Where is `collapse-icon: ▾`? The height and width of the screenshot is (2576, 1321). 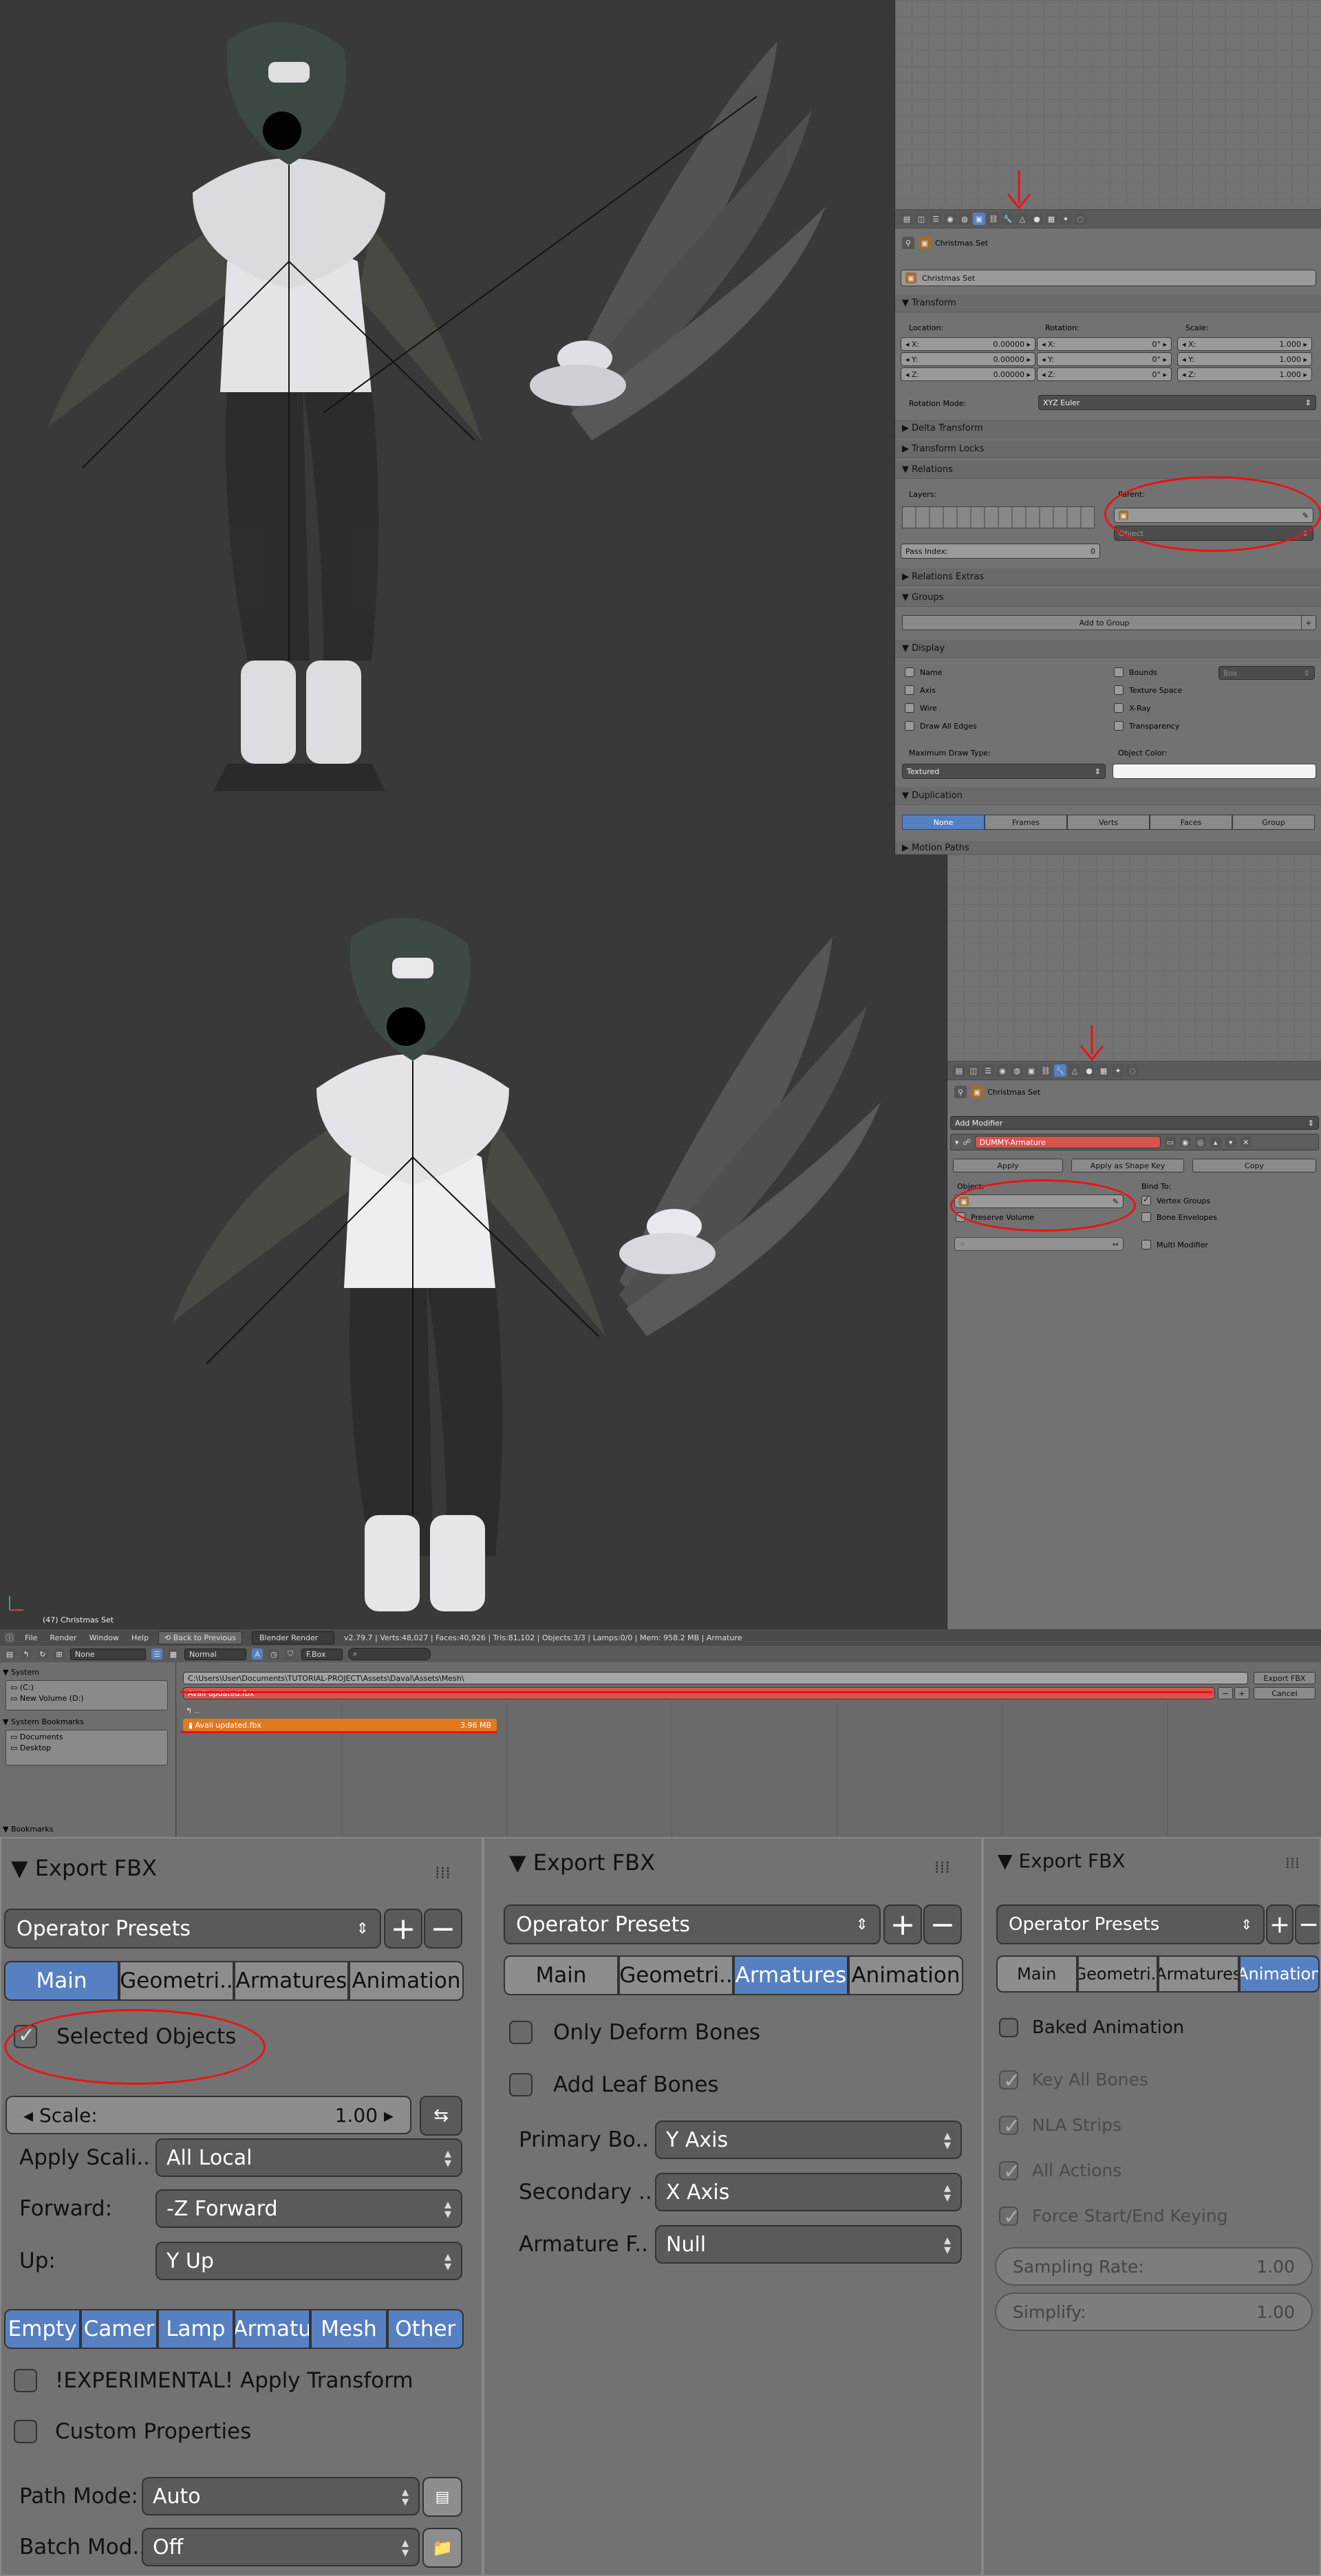 collapse-icon: ▾ is located at coordinates (957, 1142).